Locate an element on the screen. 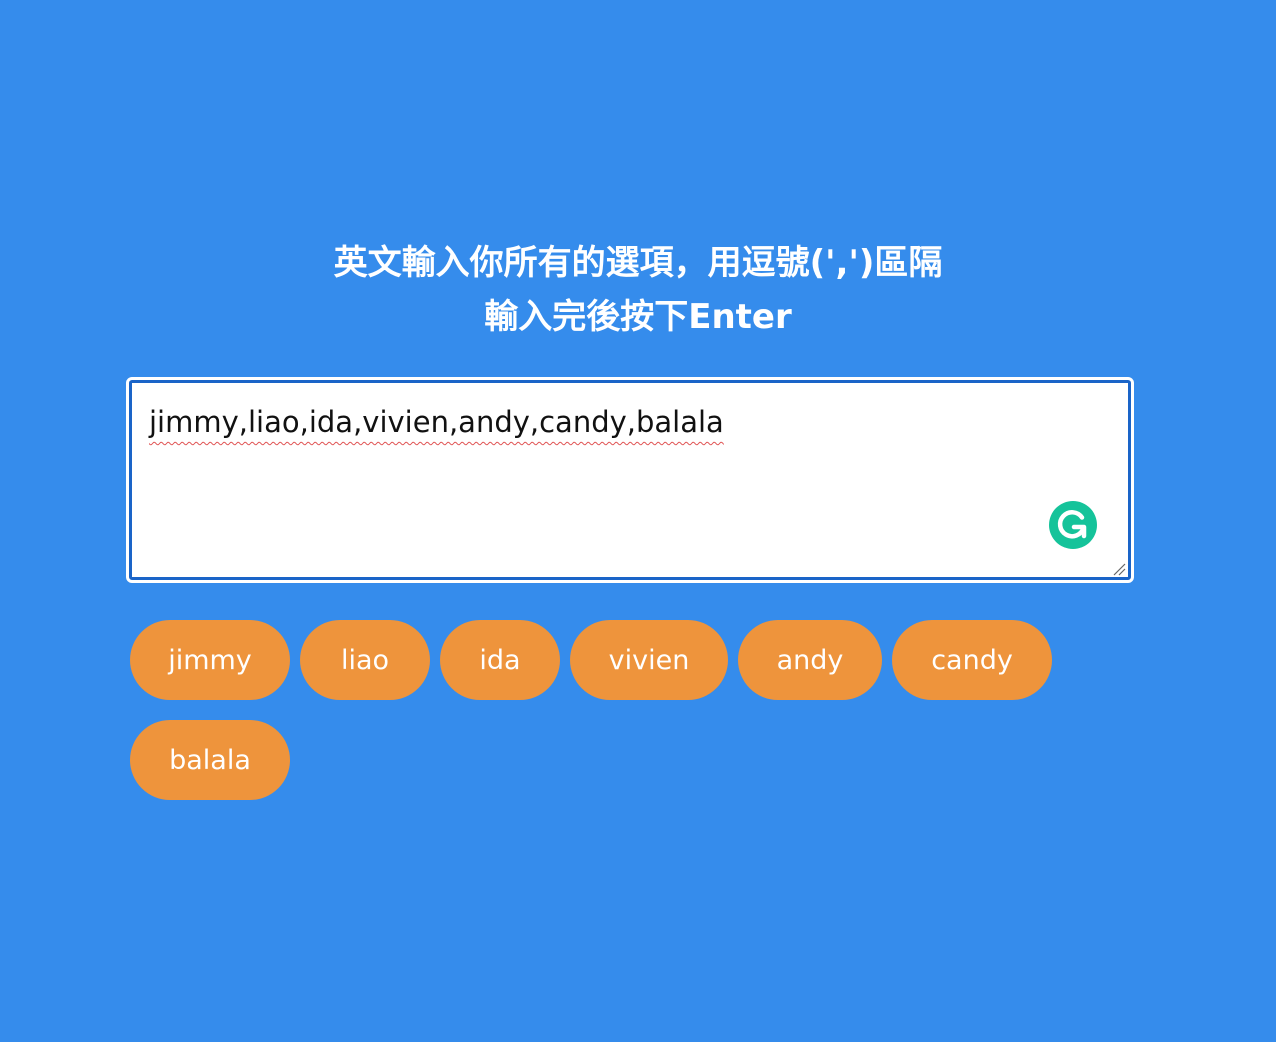  option-tag: jimmy is located at coordinates (210, 660).